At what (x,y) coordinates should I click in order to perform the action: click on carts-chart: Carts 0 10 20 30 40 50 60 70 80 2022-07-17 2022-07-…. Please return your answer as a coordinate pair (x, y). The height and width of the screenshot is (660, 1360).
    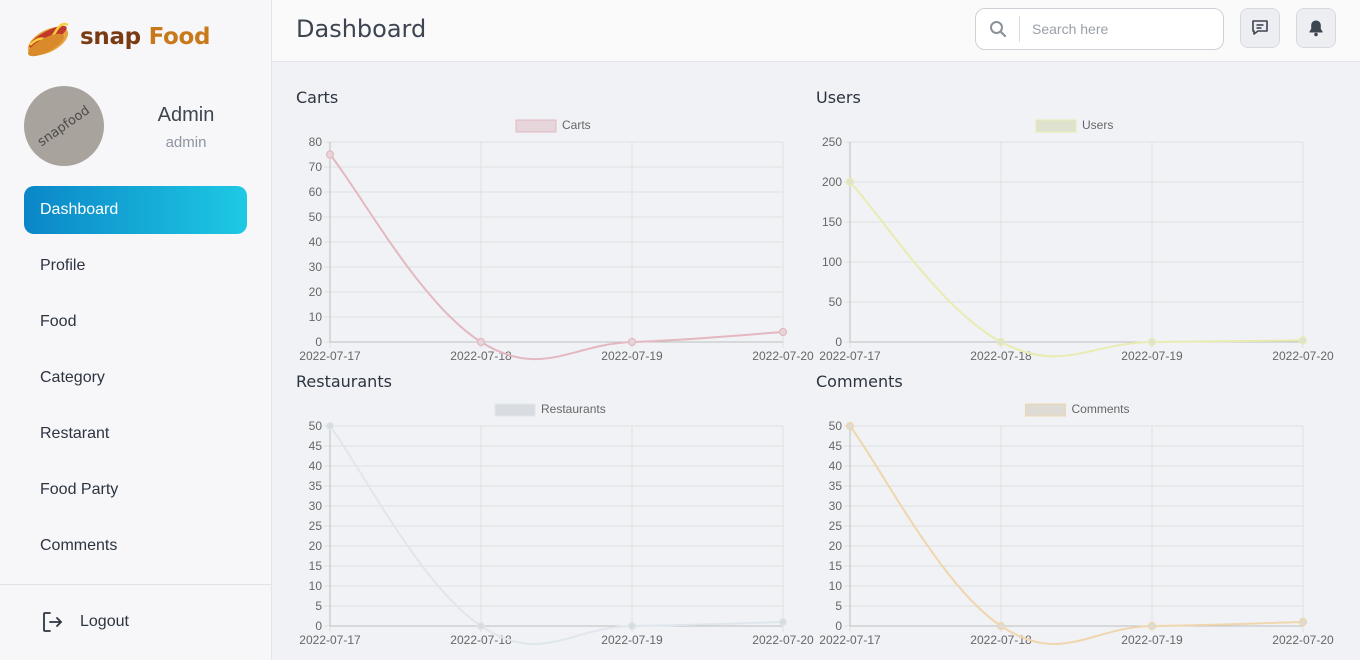
    Looking at the image, I should click on (556, 240).